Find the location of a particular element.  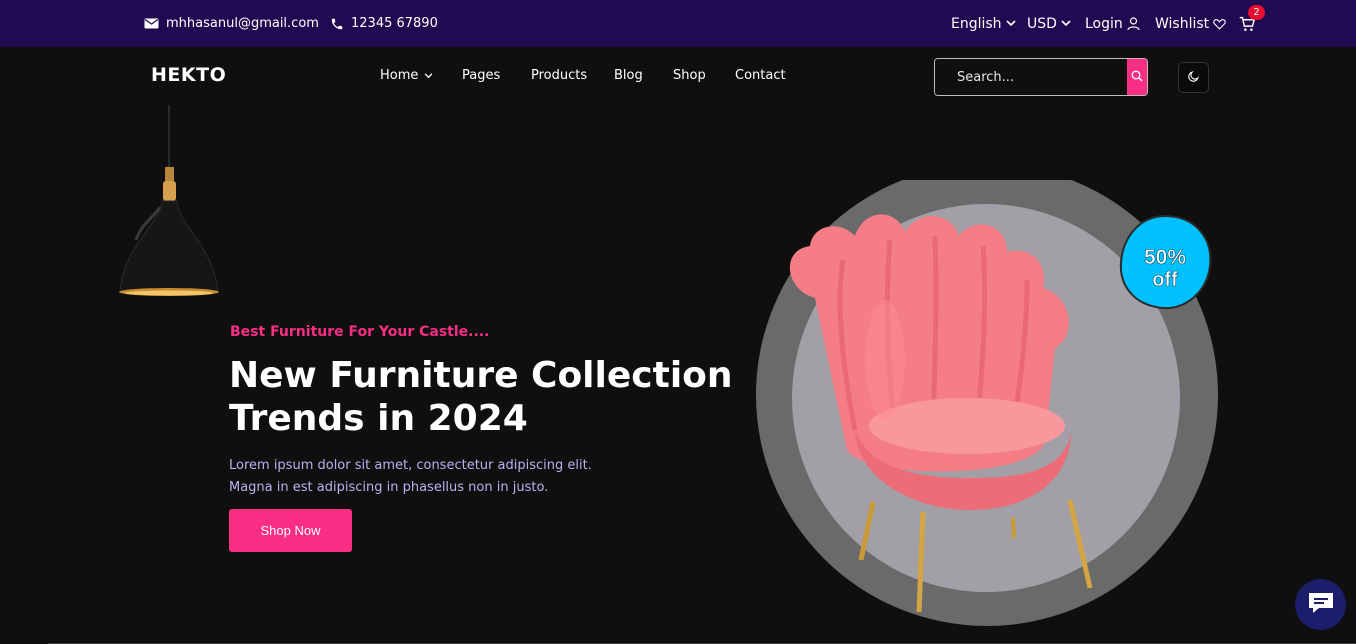

nav-item-label: Contact is located at coordinates (760, 75).